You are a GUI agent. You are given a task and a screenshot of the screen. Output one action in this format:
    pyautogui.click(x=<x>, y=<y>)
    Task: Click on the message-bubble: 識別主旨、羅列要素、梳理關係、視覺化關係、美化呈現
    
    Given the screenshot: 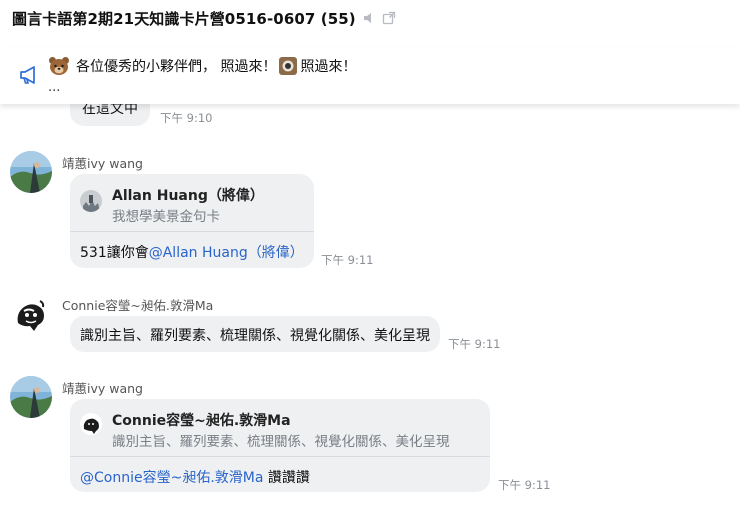 What is the action you would take?
    pyautogui.click(x=255, y=334)
    